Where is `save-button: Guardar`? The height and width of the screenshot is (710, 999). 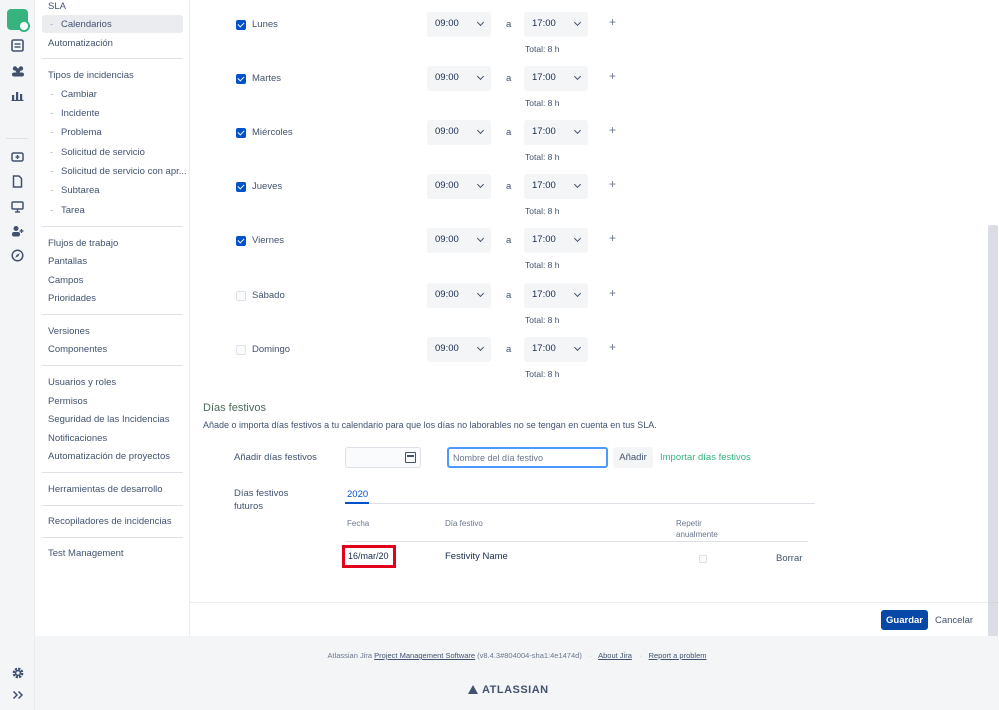
save-button: Guardar is located at coordinates (904, 620).